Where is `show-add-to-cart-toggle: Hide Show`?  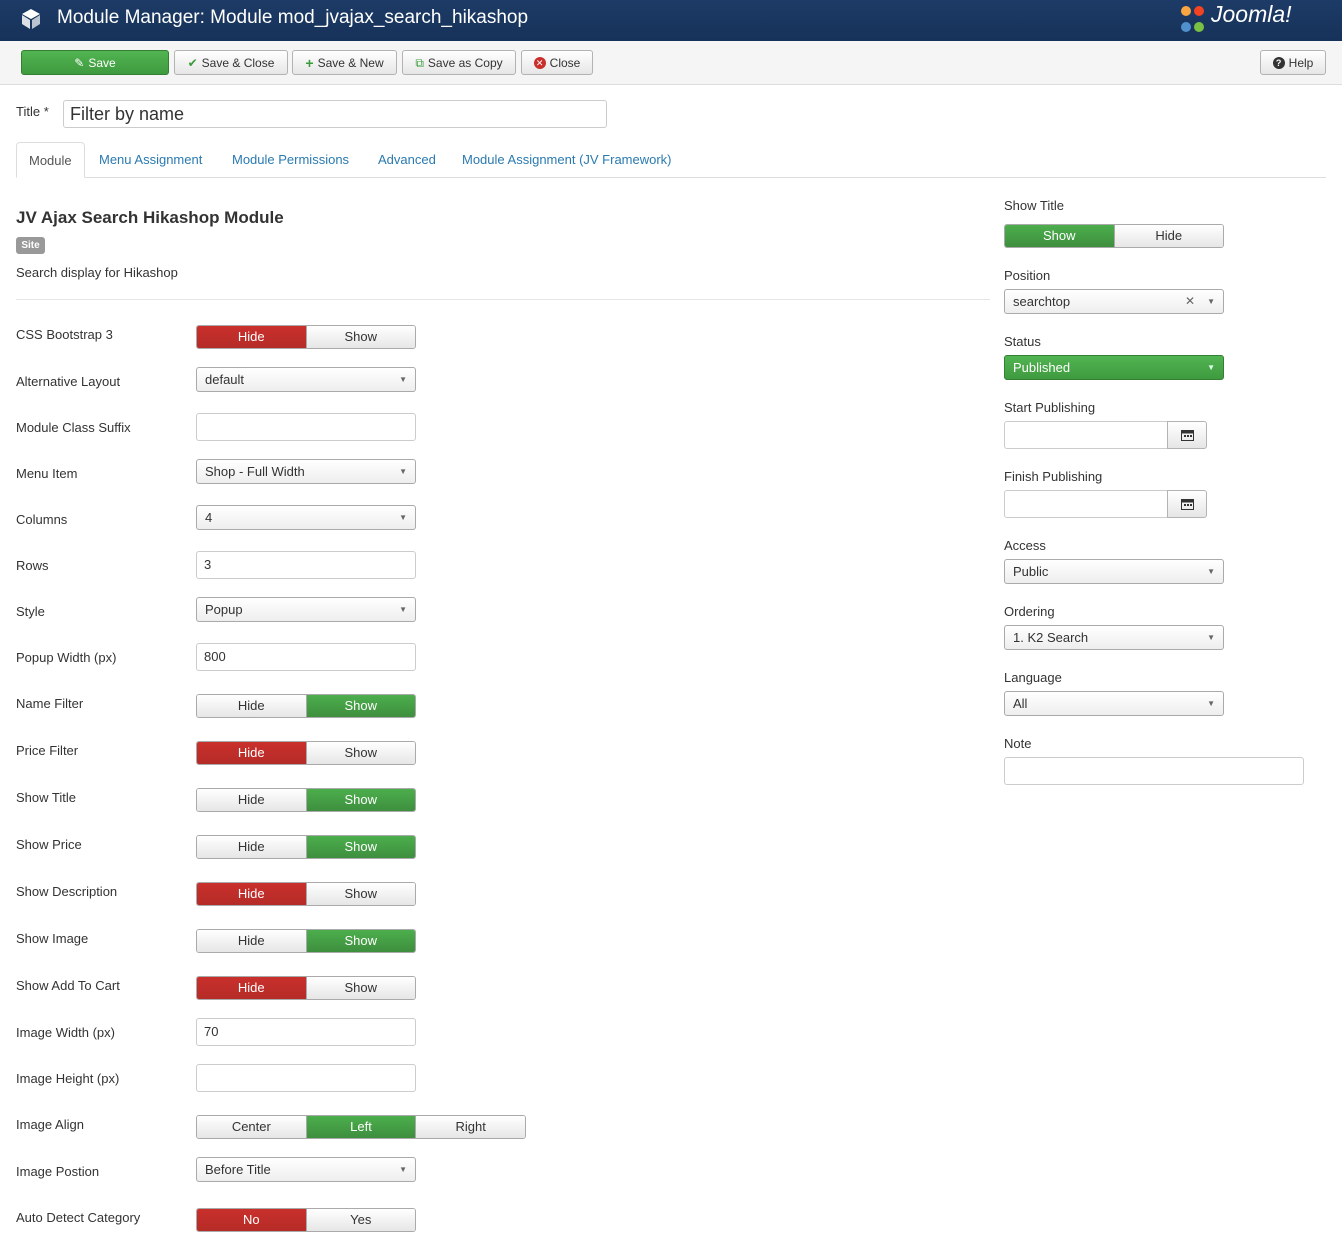
show-add-to-cart-toggle: Hide Show is located at coordinates (306, 988).